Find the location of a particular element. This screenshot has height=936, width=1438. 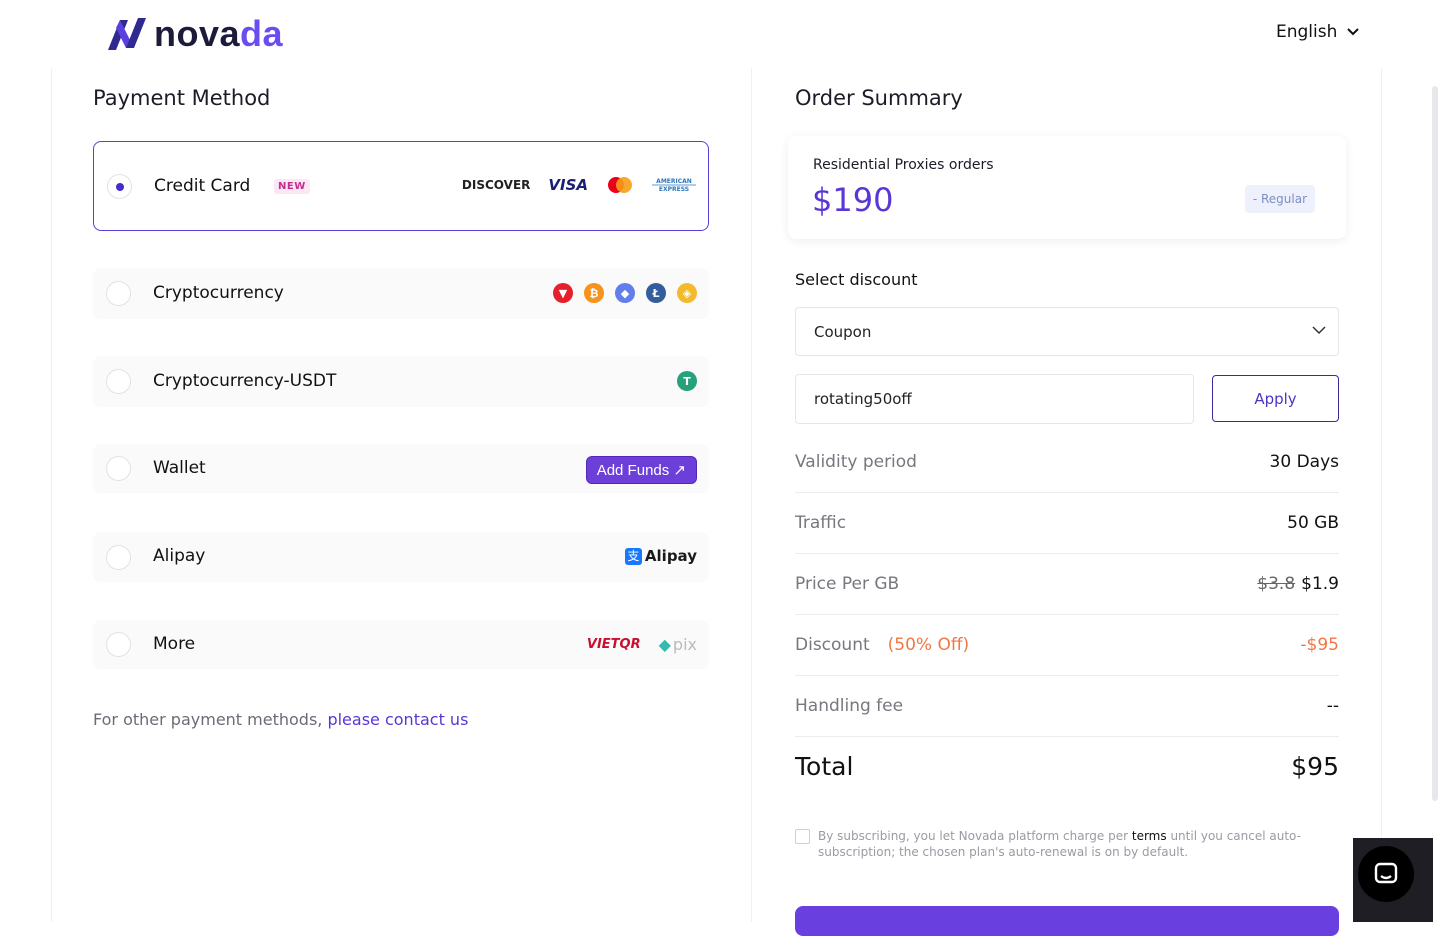

order-price: $190 is located at coordinates (853, 200).